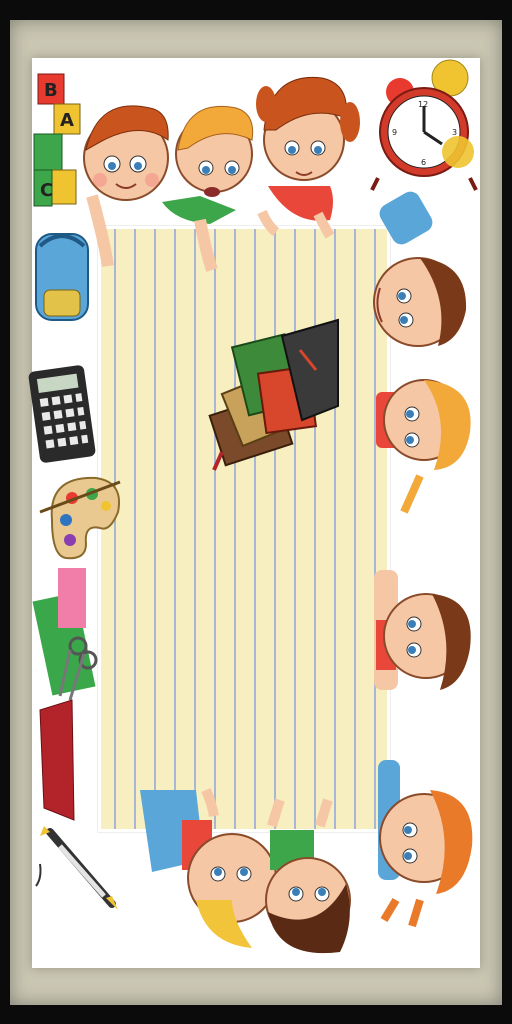 This screenshot has width=512, height=1024. What do you see at coordinates (422, 630) in the screenshot?
I see `kid-boy-right-lower-icon` at bounding box center [422, 630].